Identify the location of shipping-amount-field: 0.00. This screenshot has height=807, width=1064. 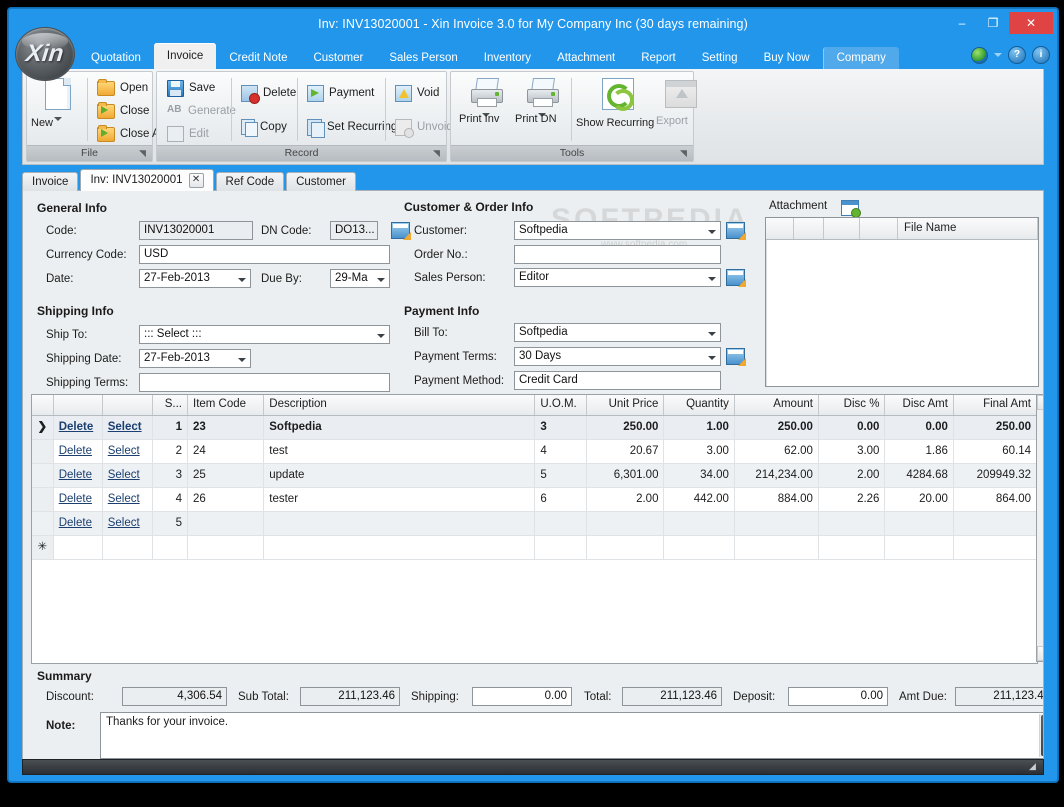
(522, 696).